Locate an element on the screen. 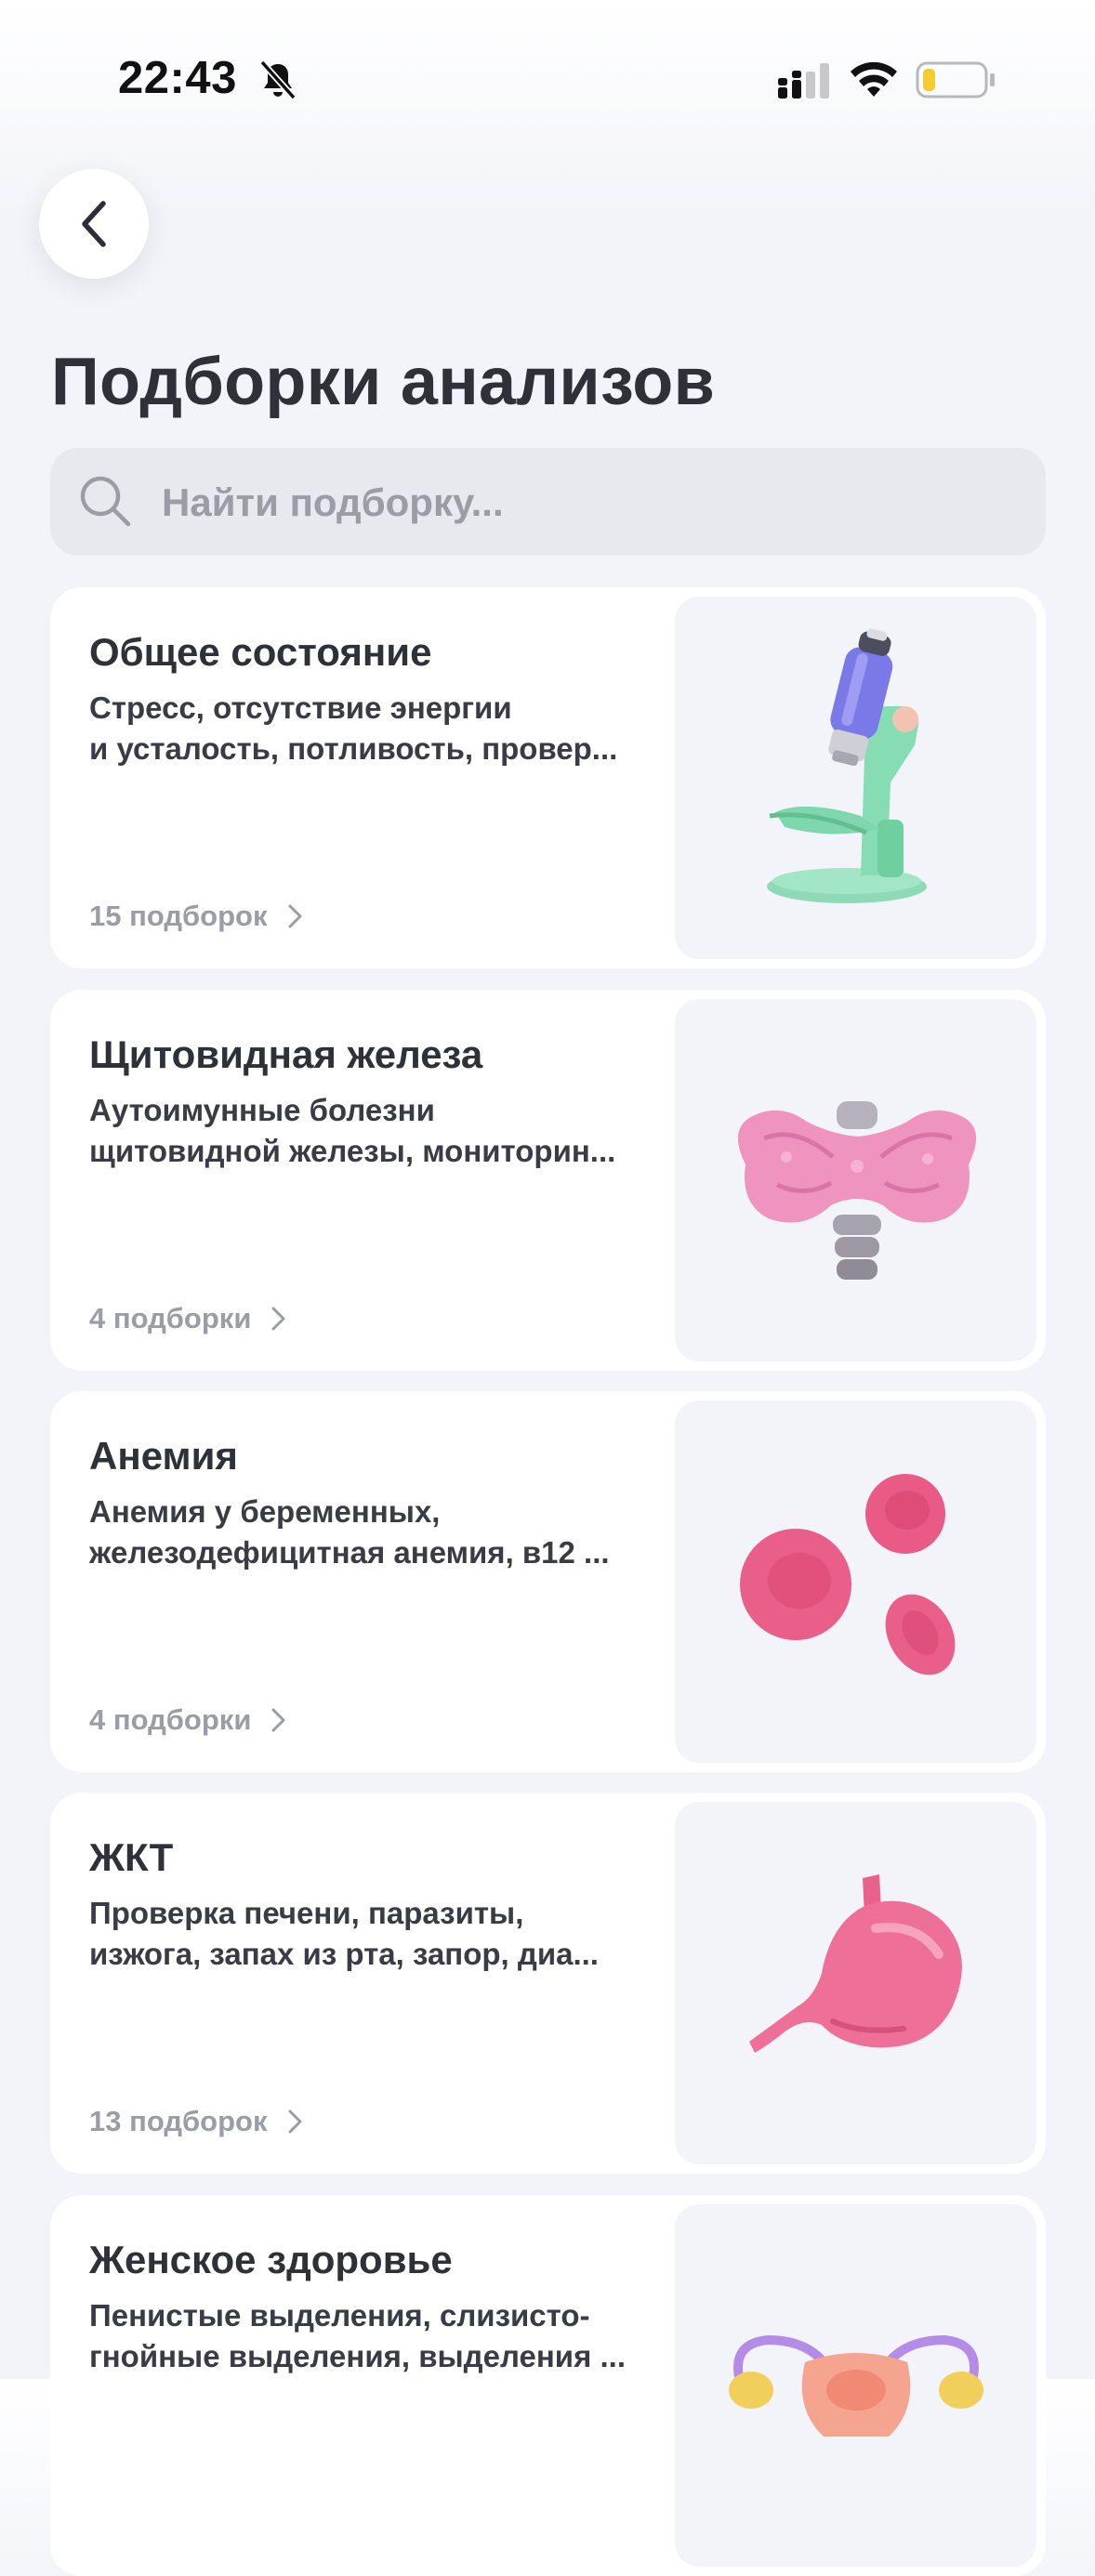  card-title: Щитовидная железа is located at coordinates (286, 1054).